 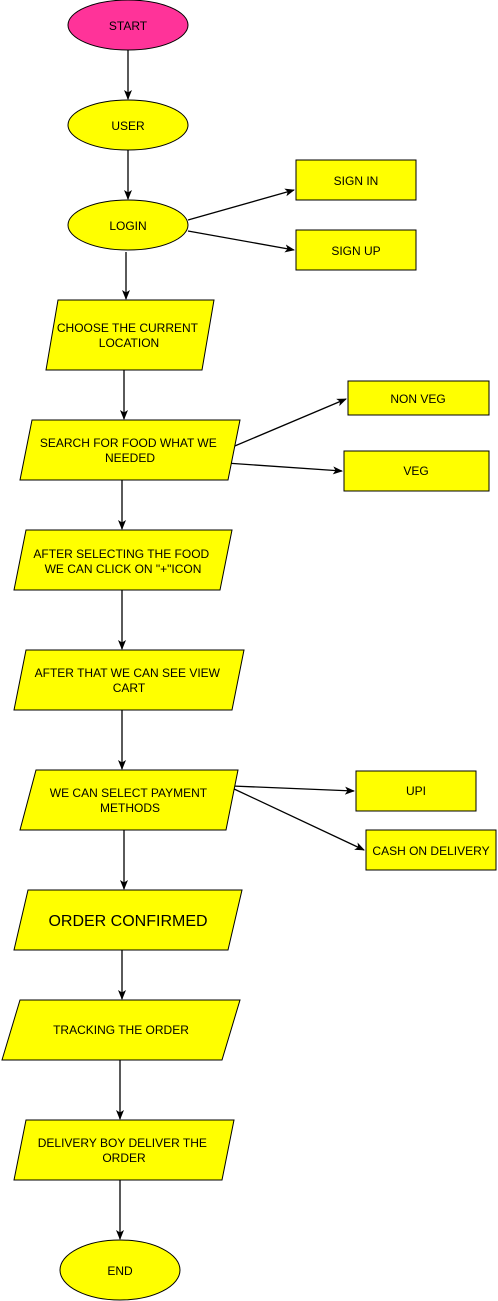 I want to click on payment-shape, so click(x=129, y=800).